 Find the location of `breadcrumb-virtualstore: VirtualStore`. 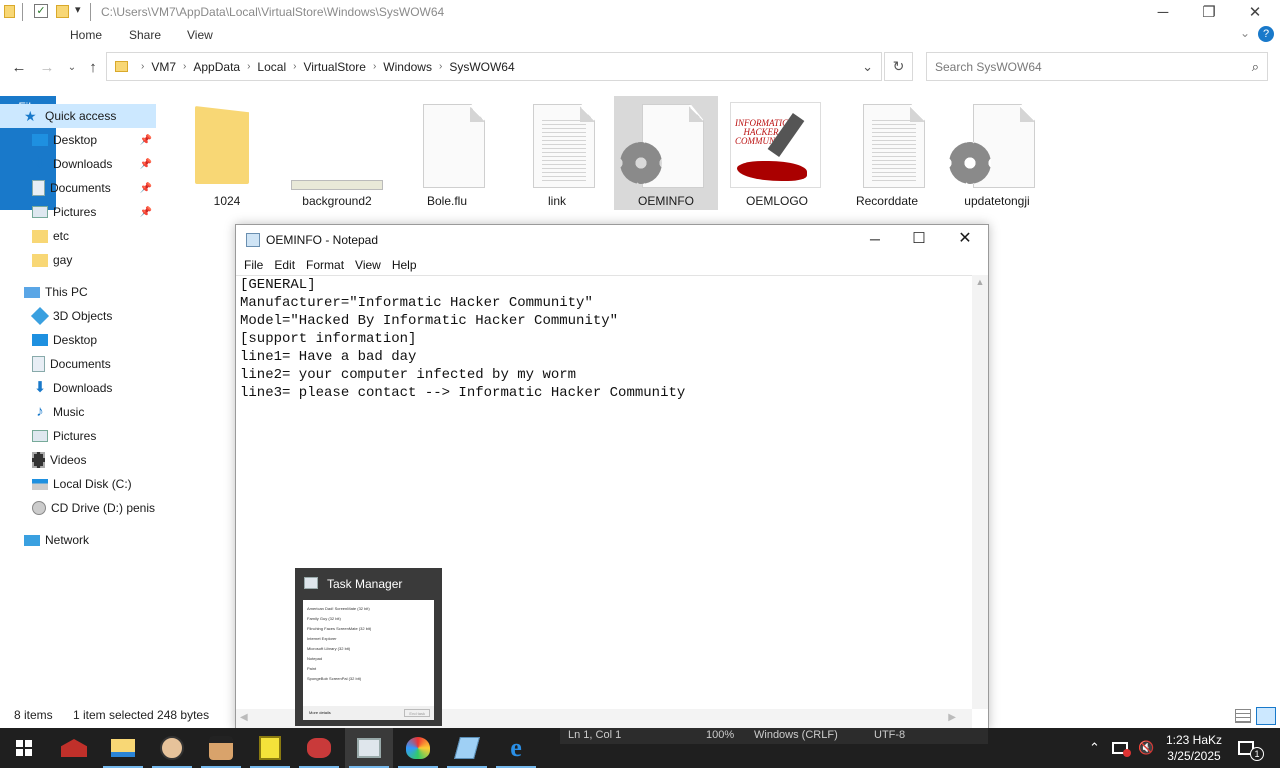

breadcrumb-virtualstore: VirtualStore is located at coordinates (334, 67).